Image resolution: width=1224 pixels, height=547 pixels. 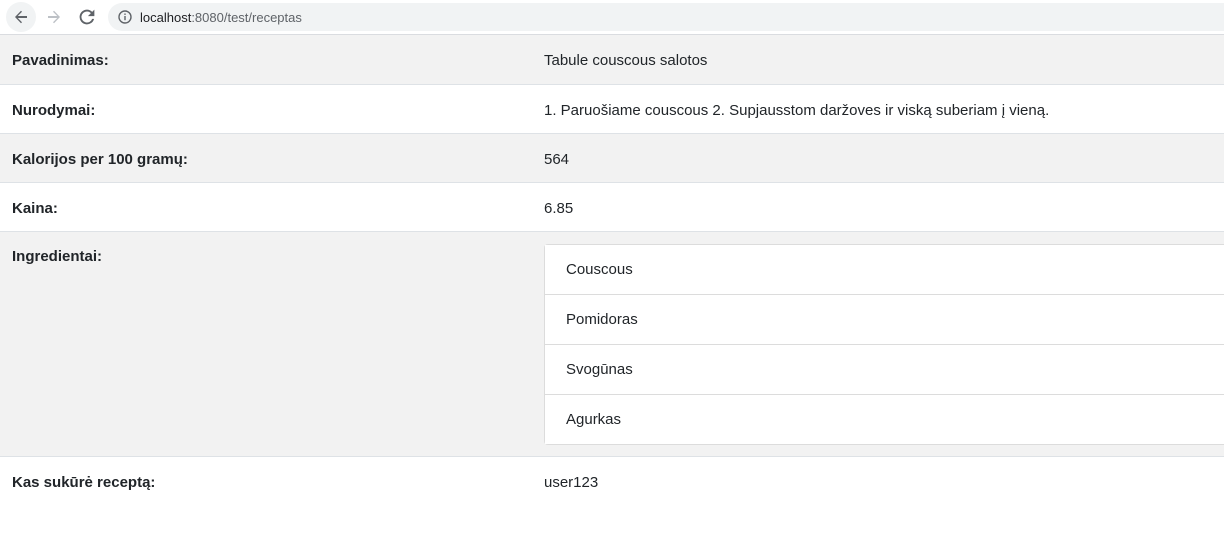 I want to click on table-row-price: Kaina: 6.85, so click(x=612, y=206).